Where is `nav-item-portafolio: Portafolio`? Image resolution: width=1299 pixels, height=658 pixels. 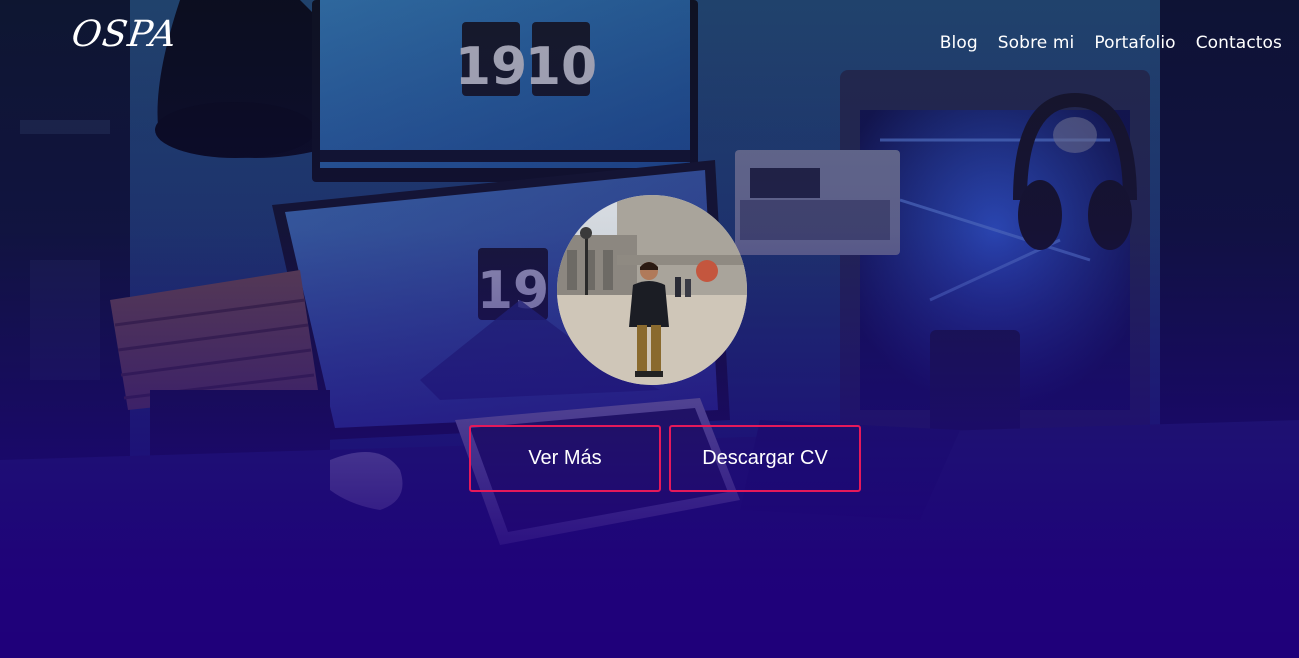
nav-item-portafolio: Portafolio is located at coordinates (1134, 43).